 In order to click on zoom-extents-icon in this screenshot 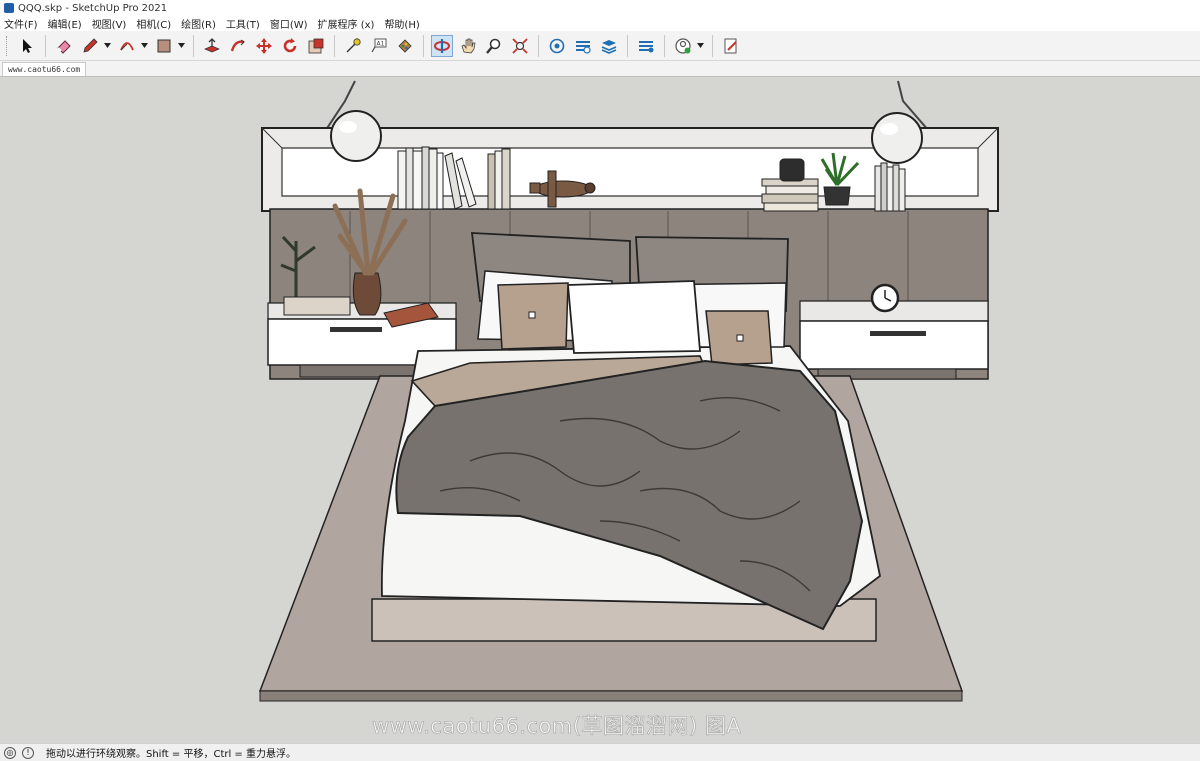, I will do `click(520, 45)`.